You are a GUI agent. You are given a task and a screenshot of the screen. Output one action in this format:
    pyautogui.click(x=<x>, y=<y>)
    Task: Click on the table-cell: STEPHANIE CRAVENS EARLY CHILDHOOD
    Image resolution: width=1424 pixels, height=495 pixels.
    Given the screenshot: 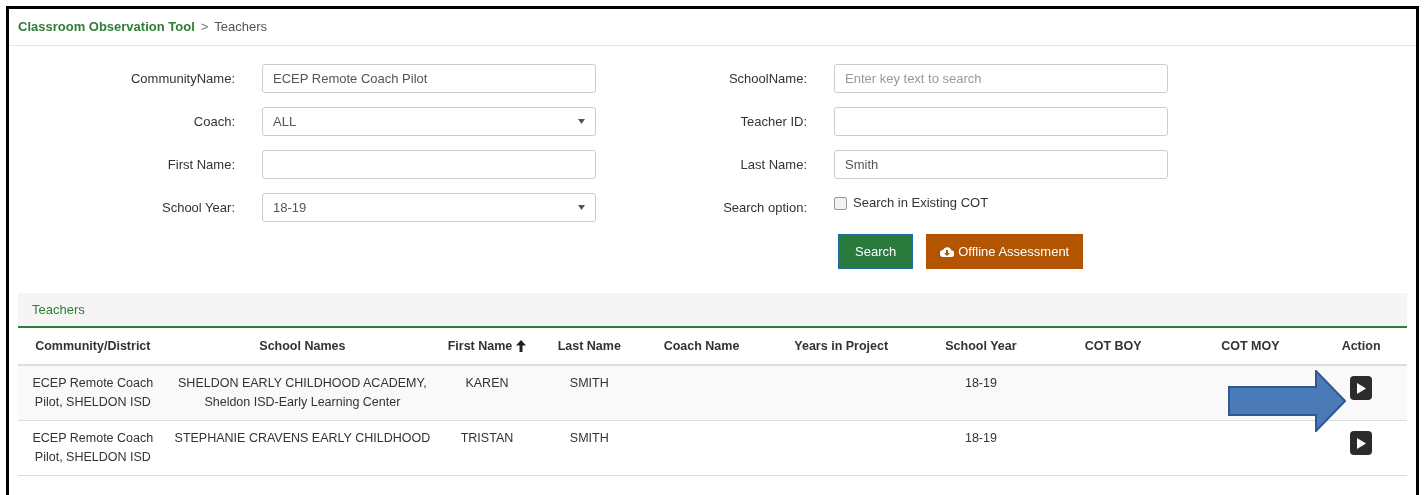 What is the action you would take?
    pyautogui.click(x=302, y=438)
    